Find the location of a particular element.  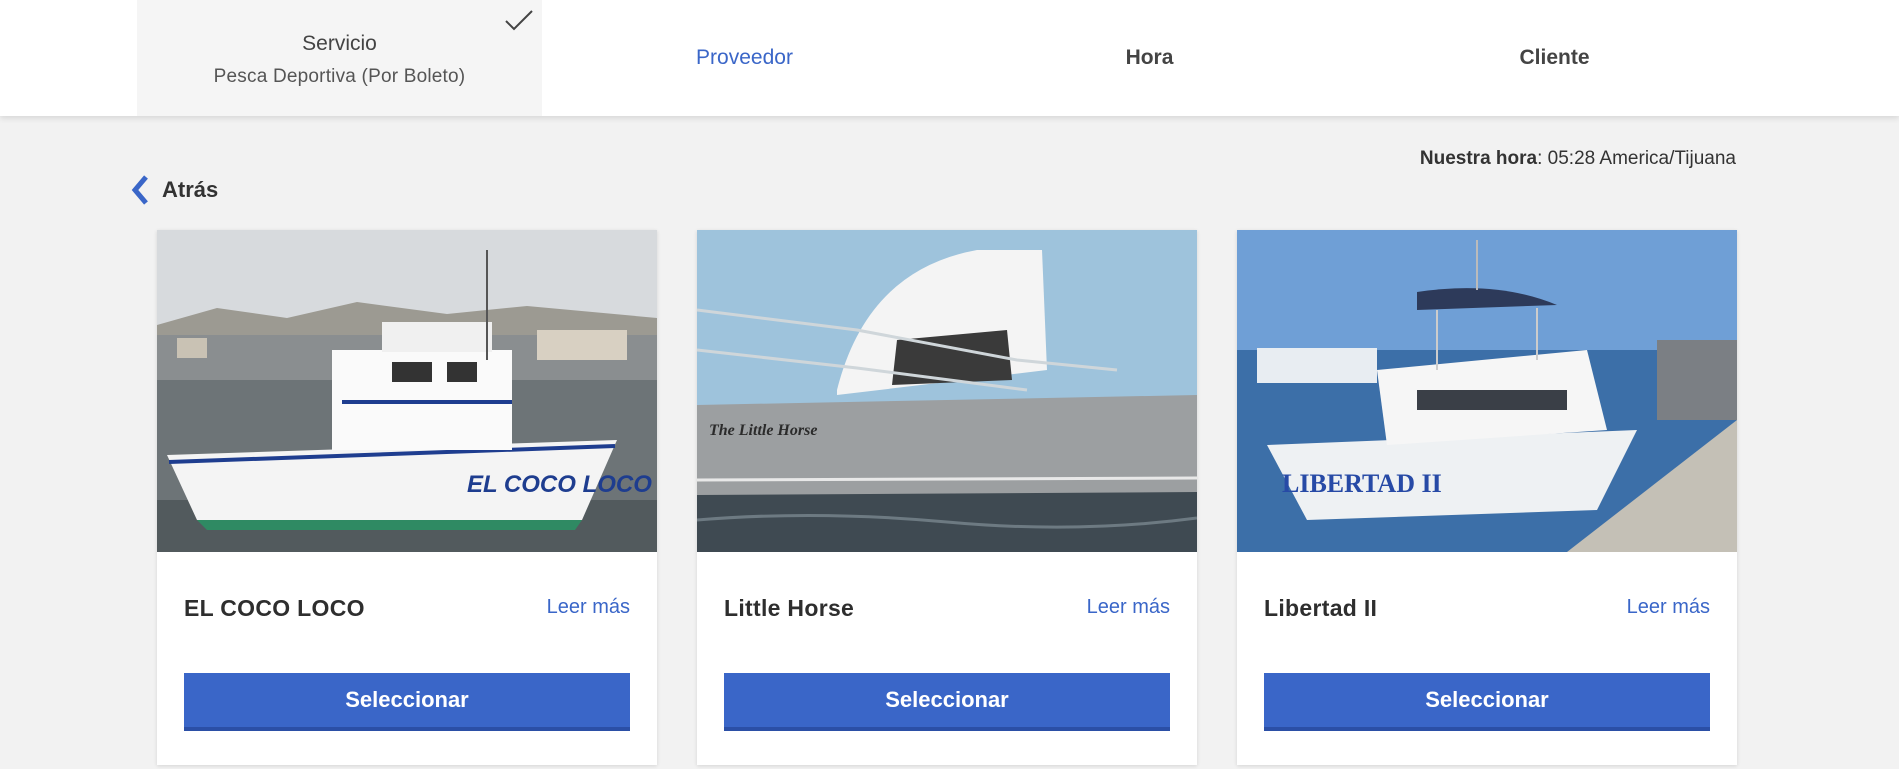

boat-photo: The Little Horse is located at coordinates (947, 391).